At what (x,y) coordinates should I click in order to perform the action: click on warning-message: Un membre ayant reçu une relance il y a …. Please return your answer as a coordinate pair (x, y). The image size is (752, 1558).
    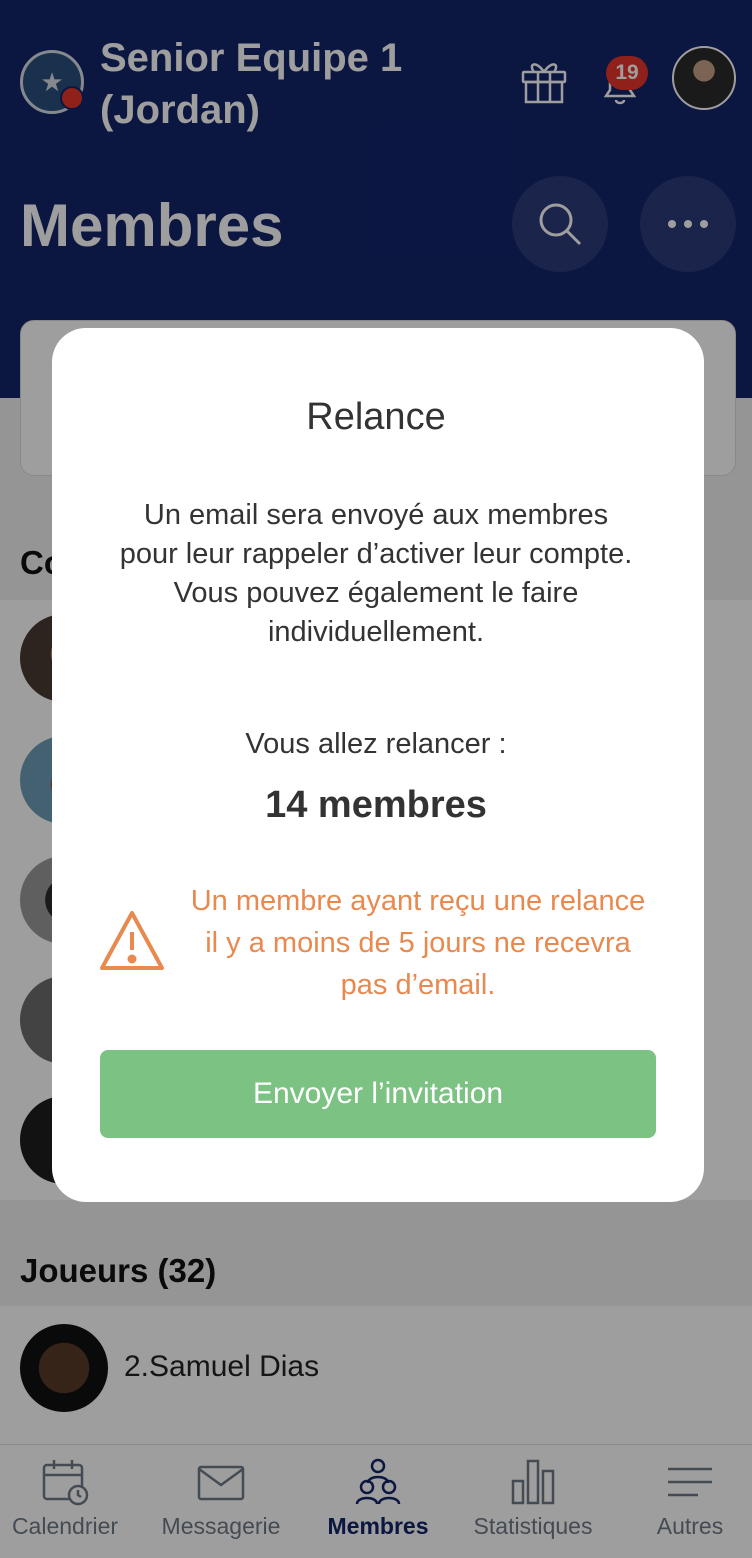
    Looking at the image, I should click on (418, 943).